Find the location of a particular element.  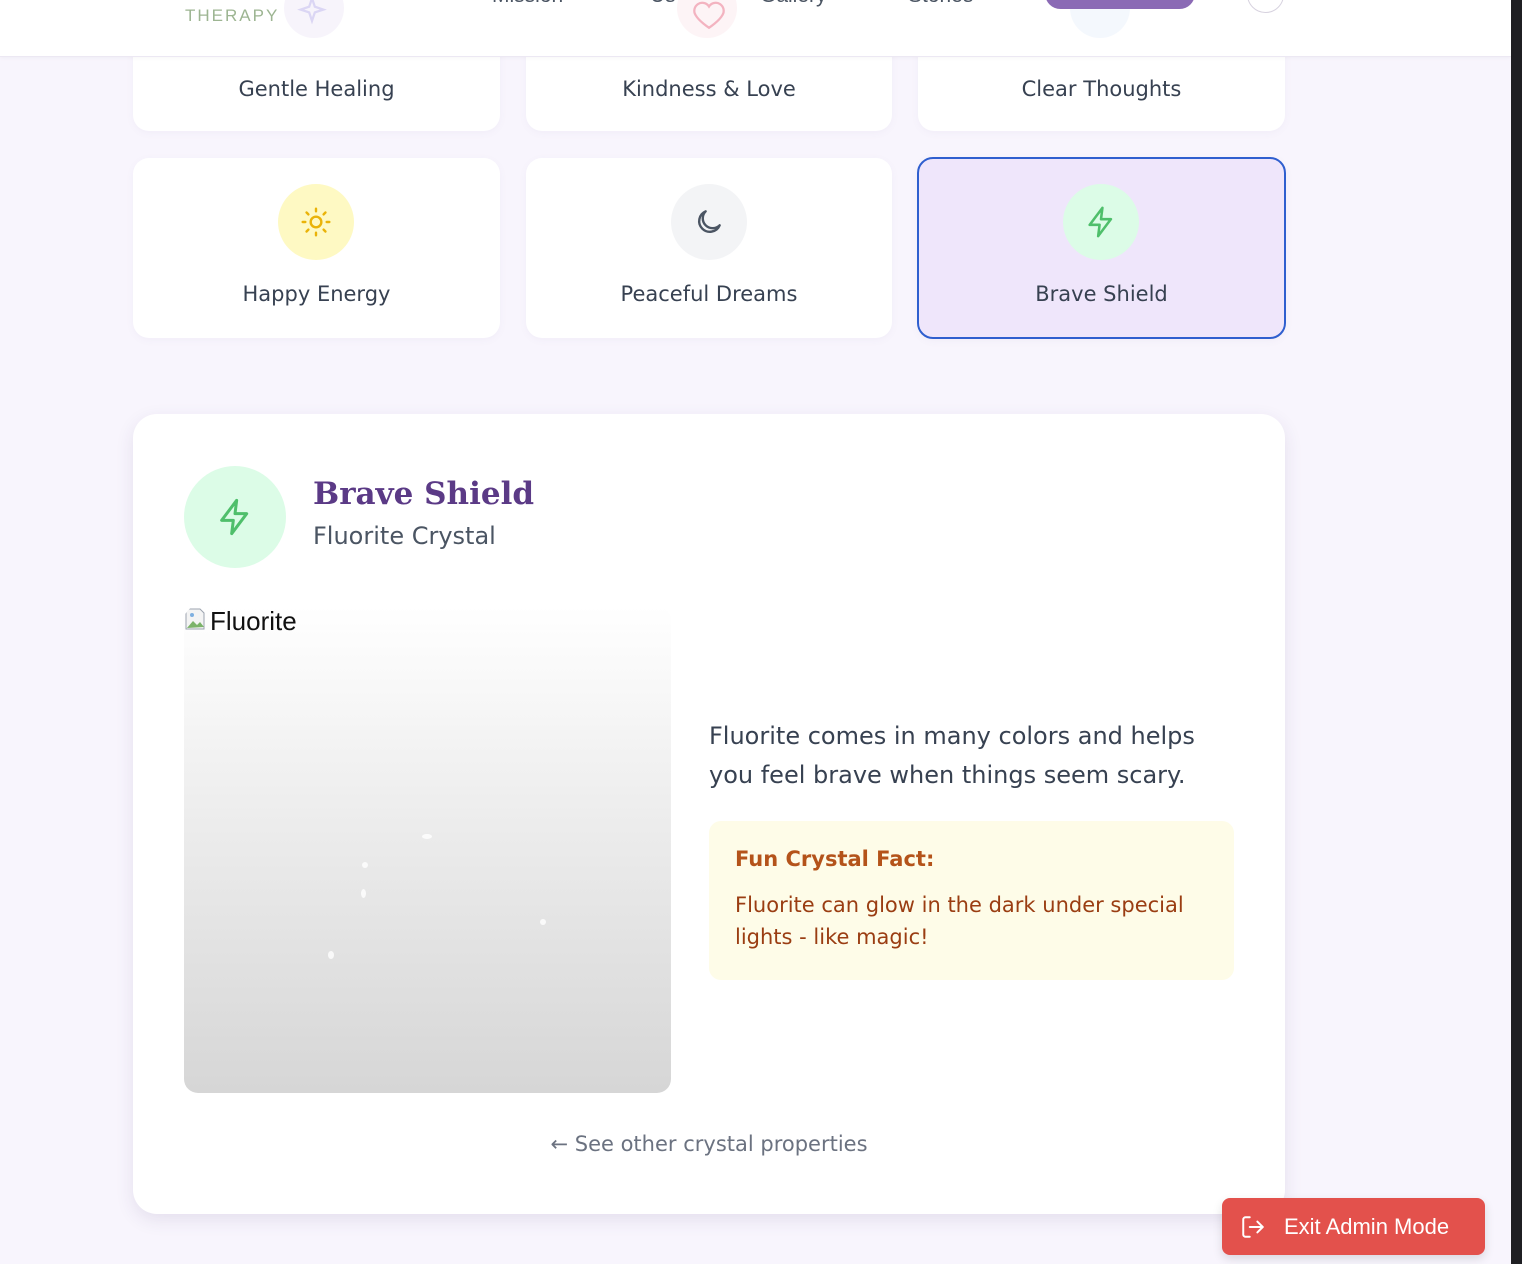

detail-subtitle: Fluorite Crystal is located at coordinates (404, 536).